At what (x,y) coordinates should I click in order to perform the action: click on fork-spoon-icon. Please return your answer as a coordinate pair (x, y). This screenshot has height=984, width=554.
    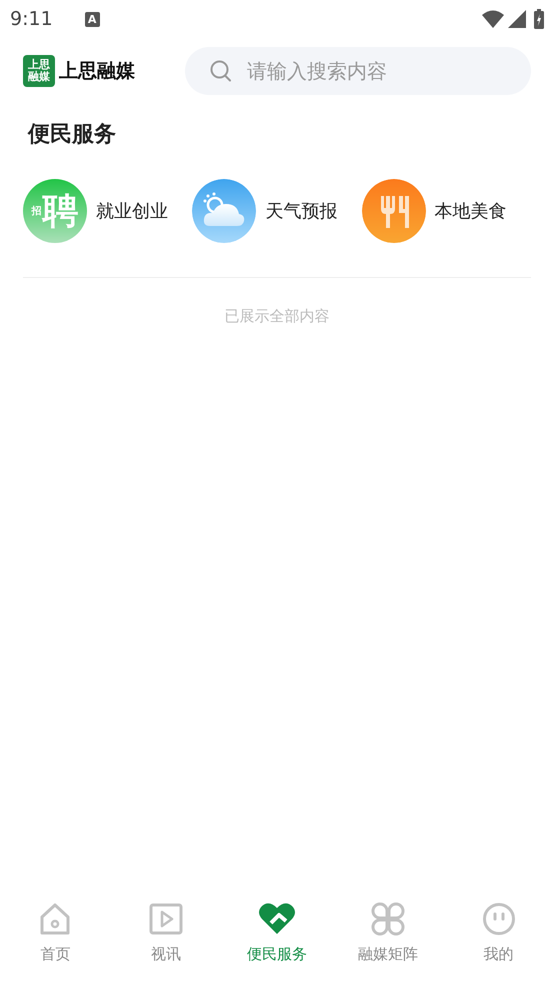
    Looking at the image, I should click on (394, 211).